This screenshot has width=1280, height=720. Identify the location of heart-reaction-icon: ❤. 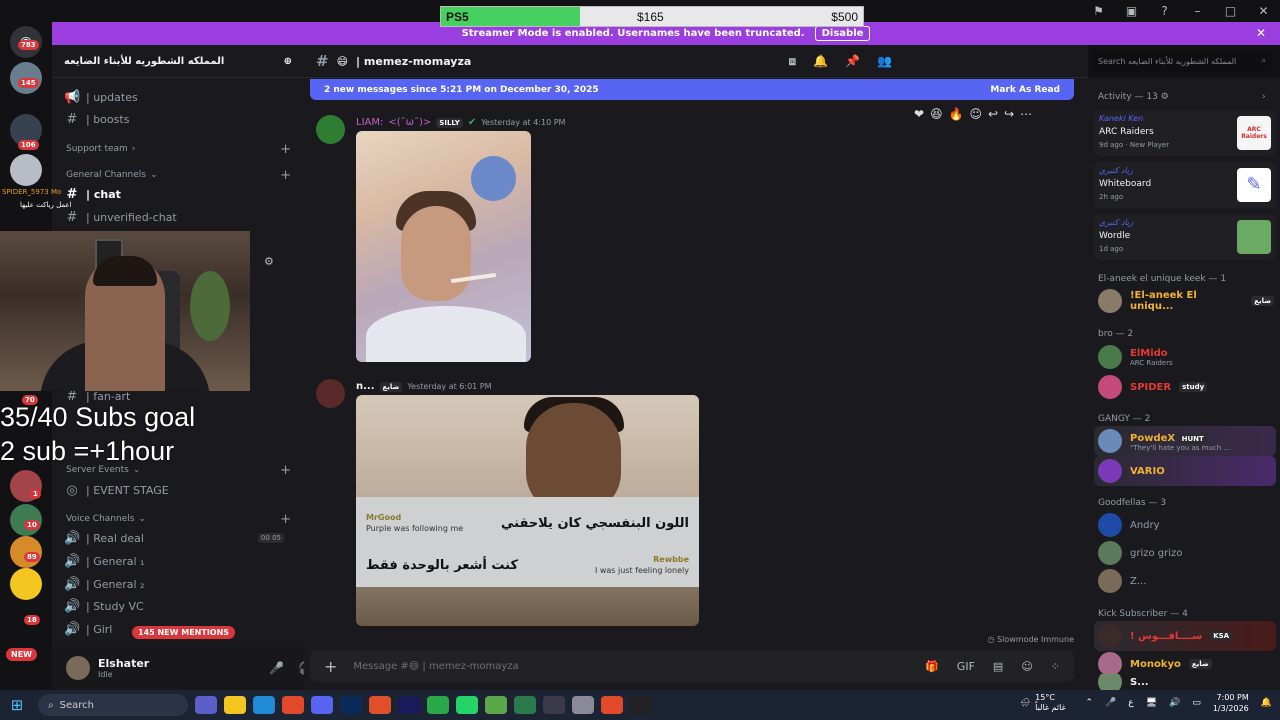
(919, 114).